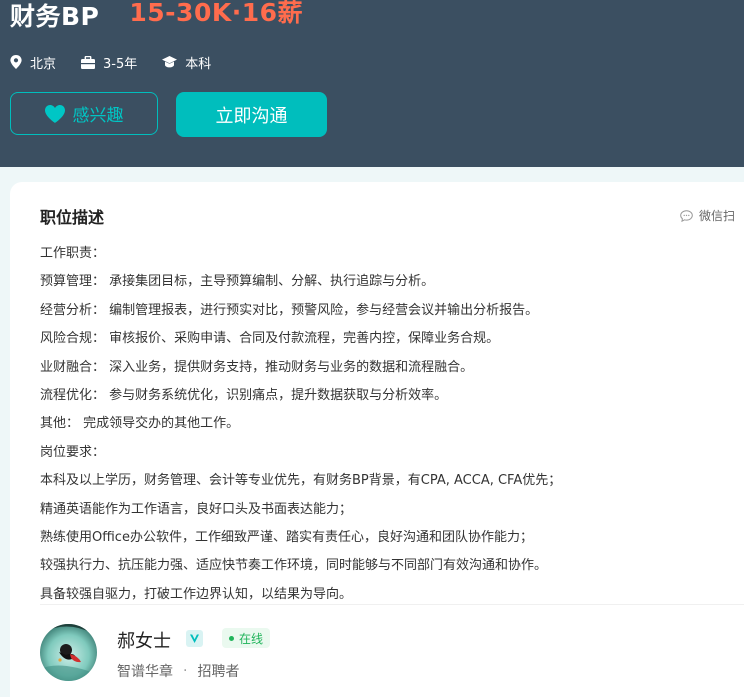  What do you see at coordinates (73, 253) in the screenshot?
I see `description-line: 工作职责：` at bounding box center [73, 253].